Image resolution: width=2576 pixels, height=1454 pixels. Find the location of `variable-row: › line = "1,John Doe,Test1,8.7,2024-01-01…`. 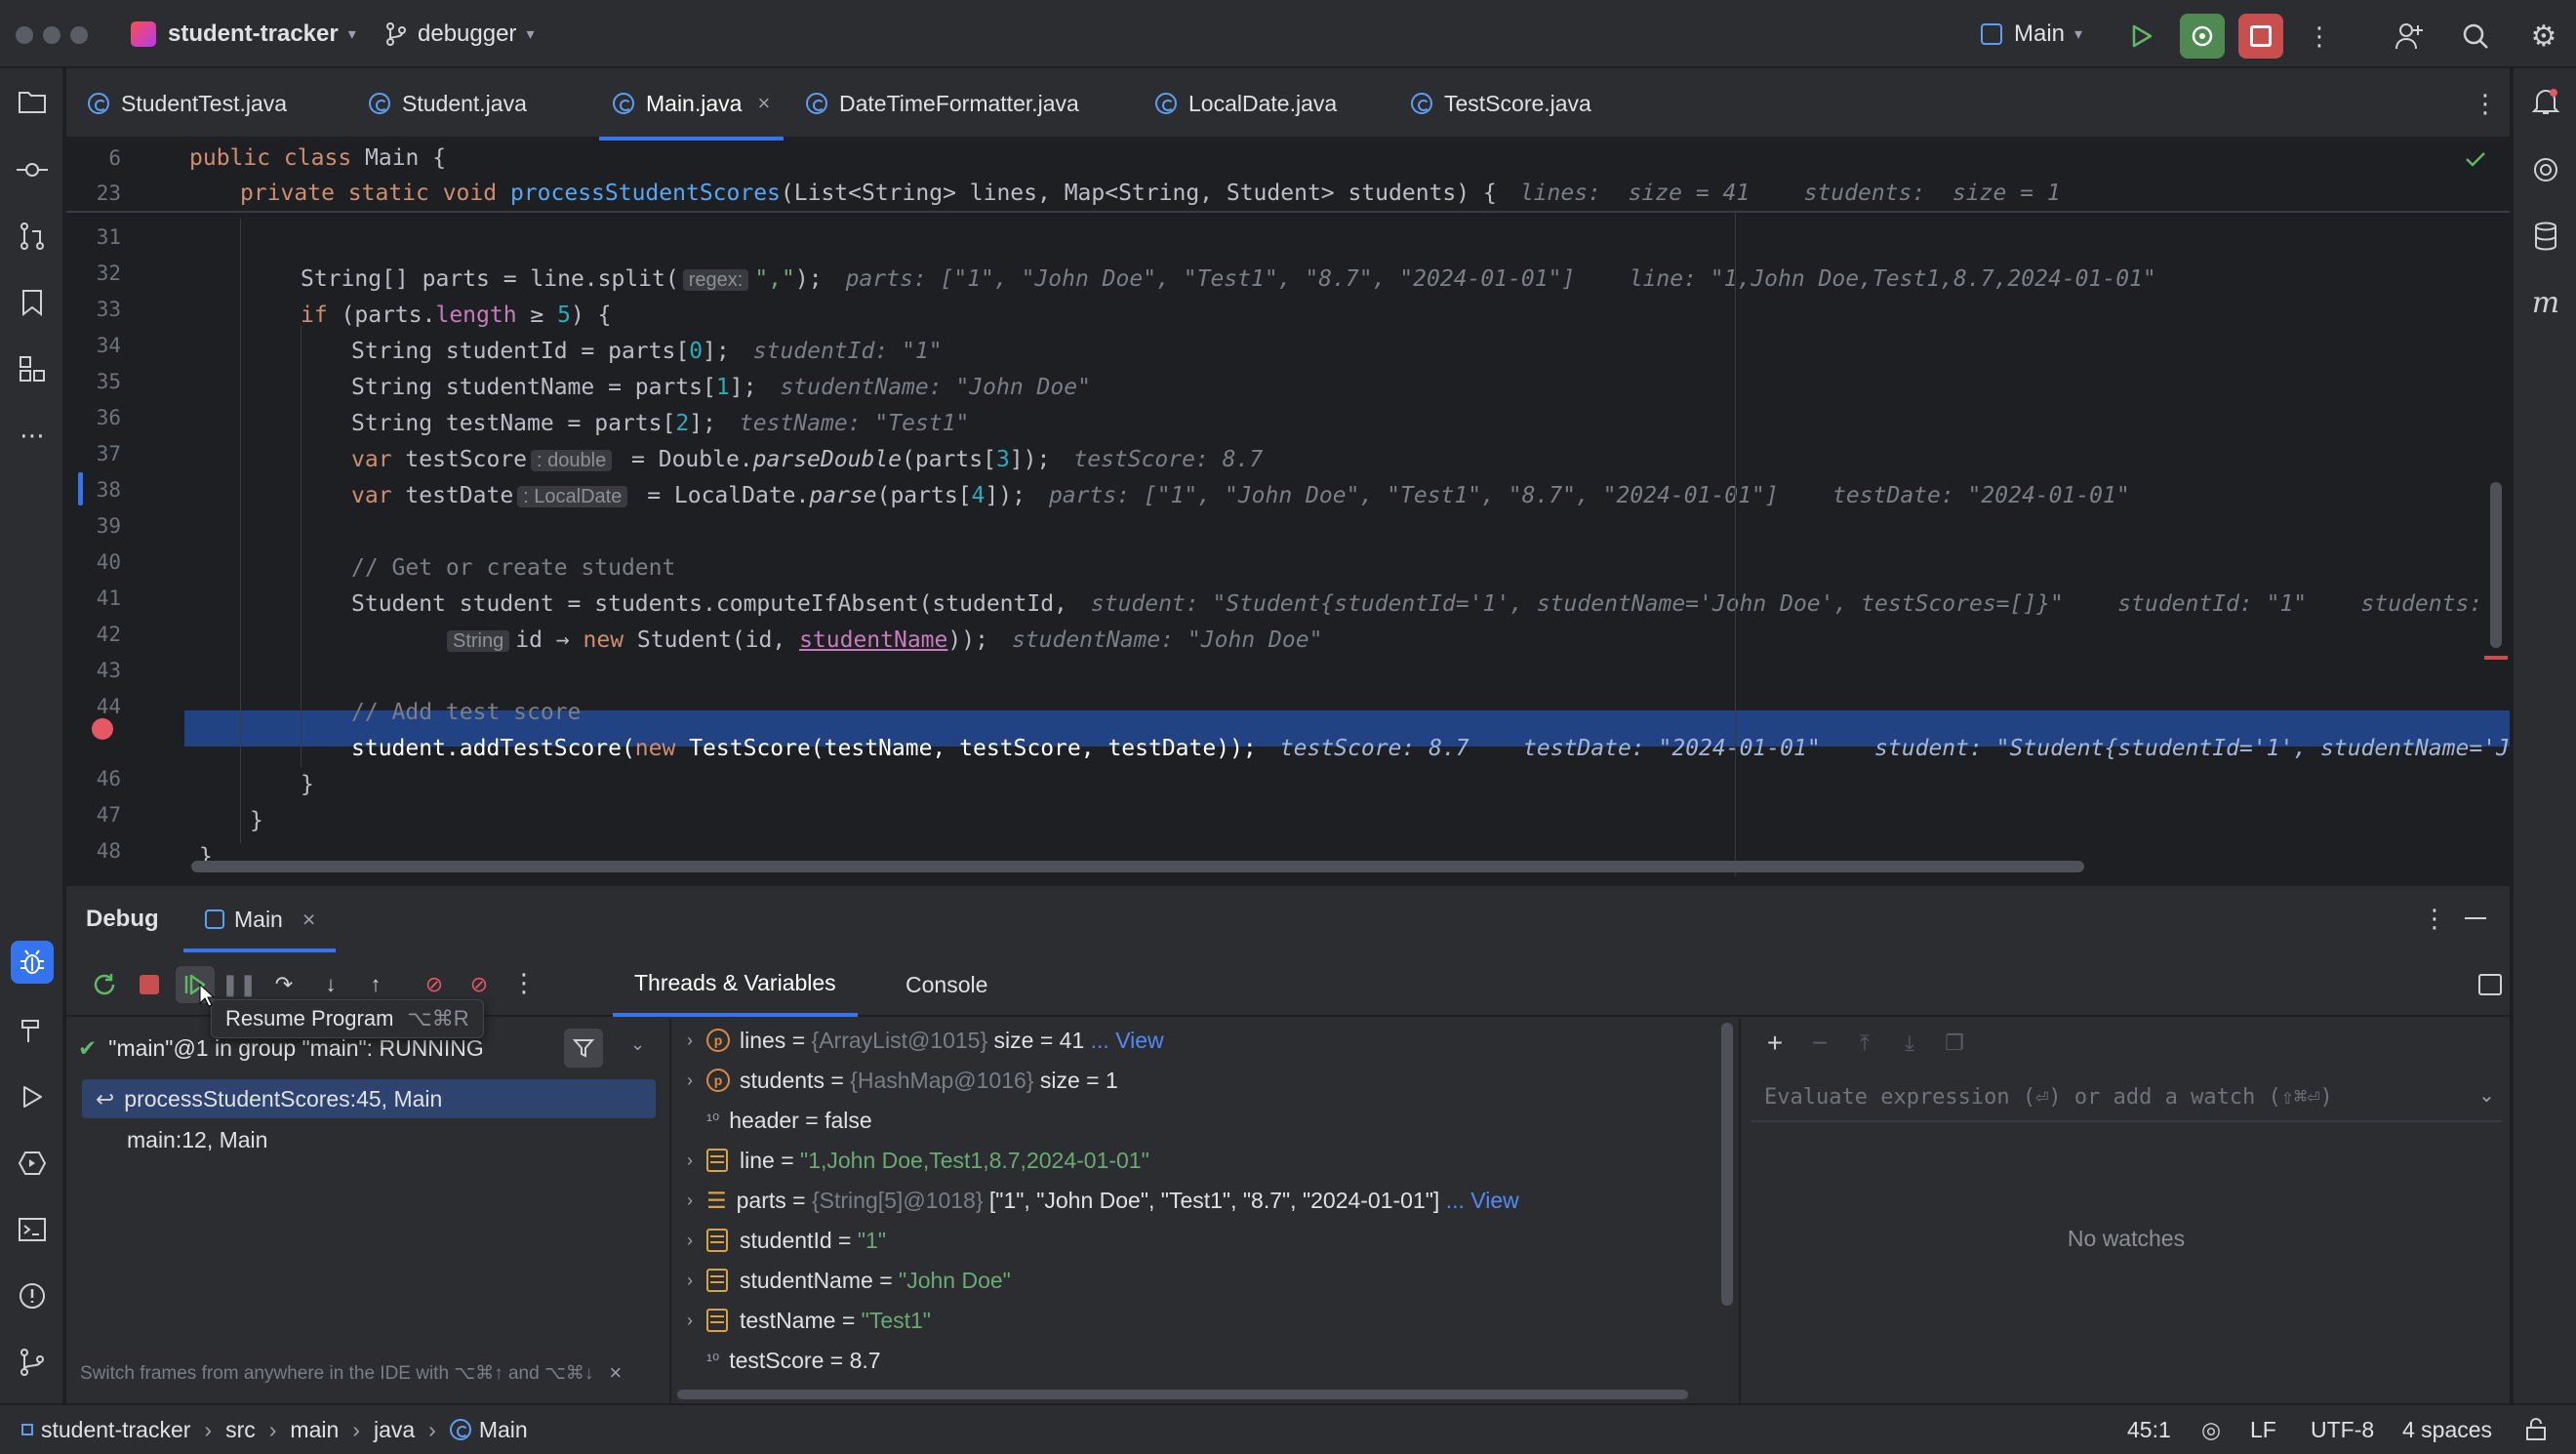

variable-row: › line = "1,John Doe,Test1,8.7,2024-01-01… is located at coordinates (911, 1160).